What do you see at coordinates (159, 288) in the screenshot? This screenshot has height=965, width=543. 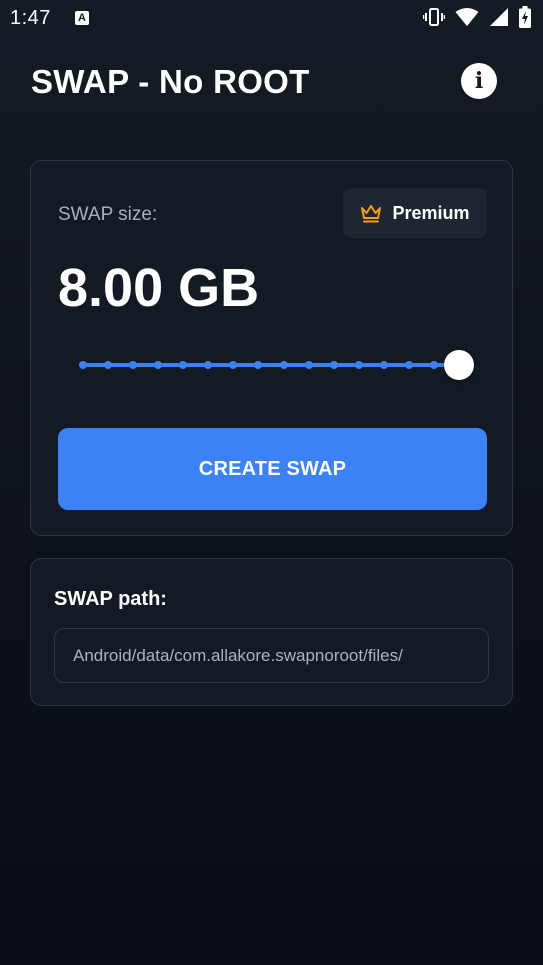 I see `swap-size-value: 8.00 GB` at bounding box center [159, 288].